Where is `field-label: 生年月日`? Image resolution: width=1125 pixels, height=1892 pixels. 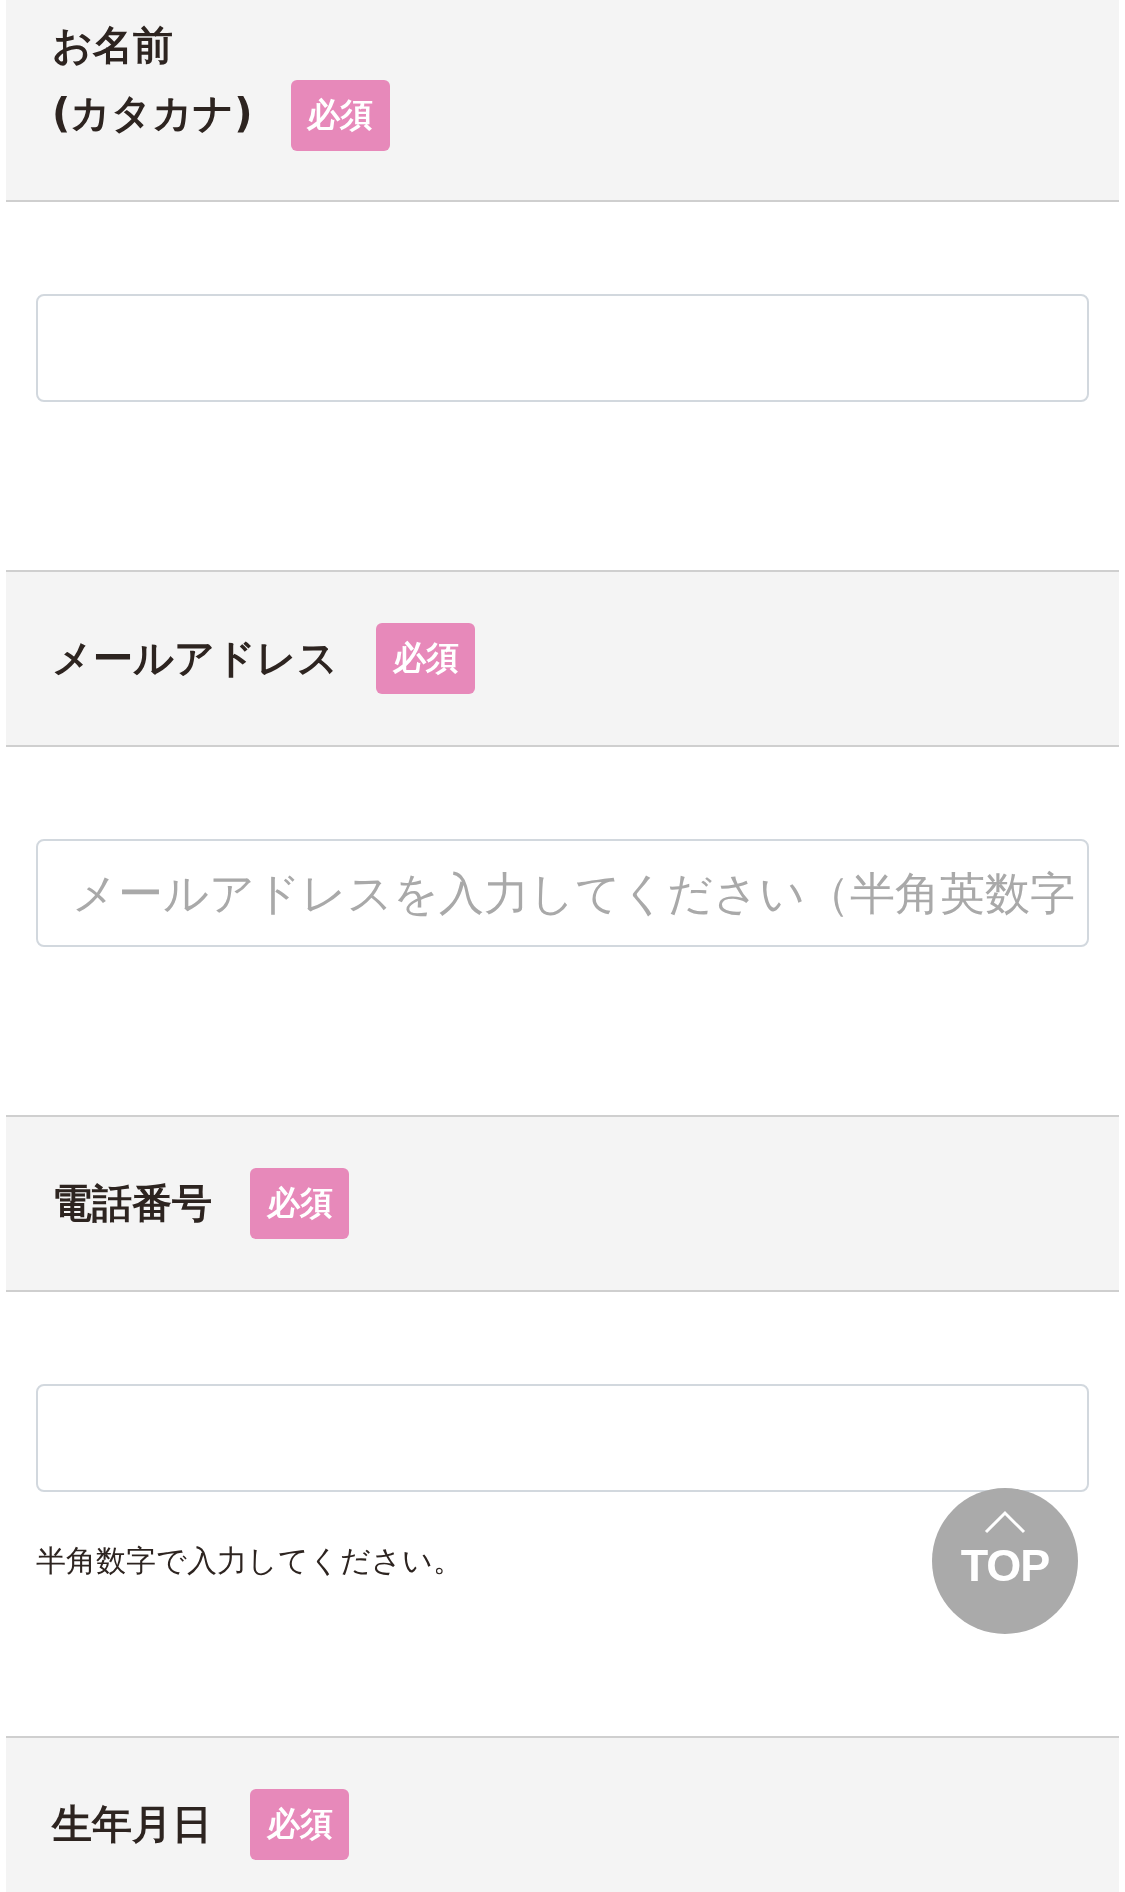 field-label: 生年月日 is located at coordinates (132, 1824).